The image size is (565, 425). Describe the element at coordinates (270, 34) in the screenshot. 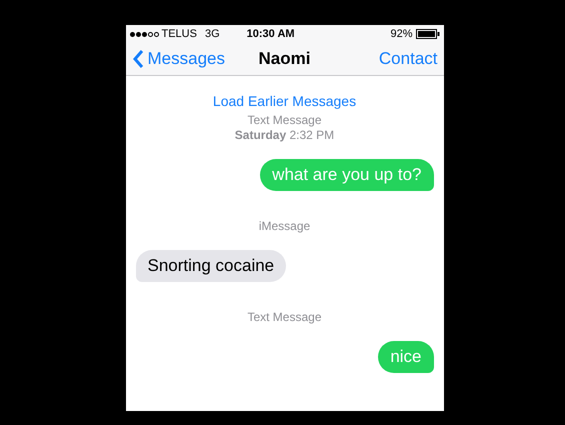

I see `clock-time: 10:30 AM` at that location.